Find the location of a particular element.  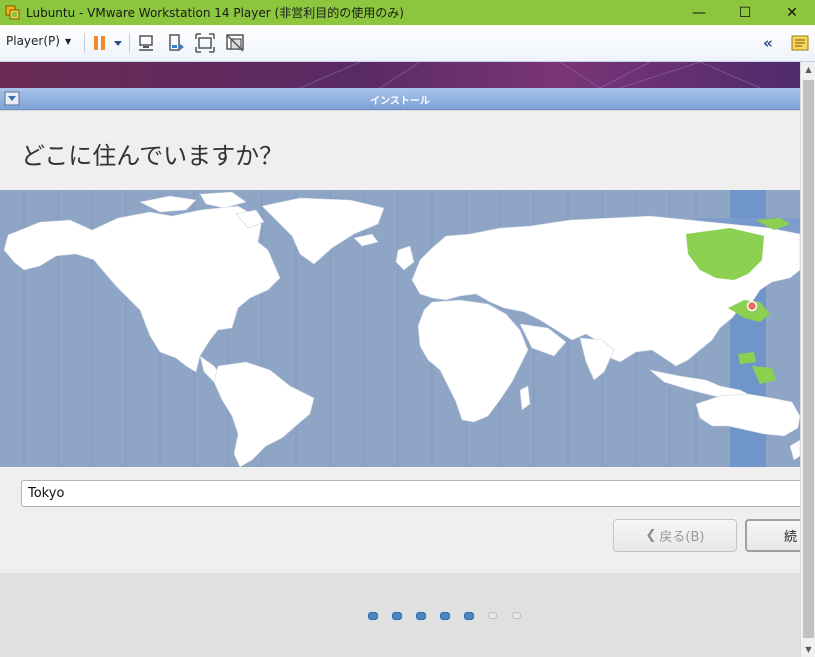

chevron-down-icon: ▼ is located at coordinates (68, 41).